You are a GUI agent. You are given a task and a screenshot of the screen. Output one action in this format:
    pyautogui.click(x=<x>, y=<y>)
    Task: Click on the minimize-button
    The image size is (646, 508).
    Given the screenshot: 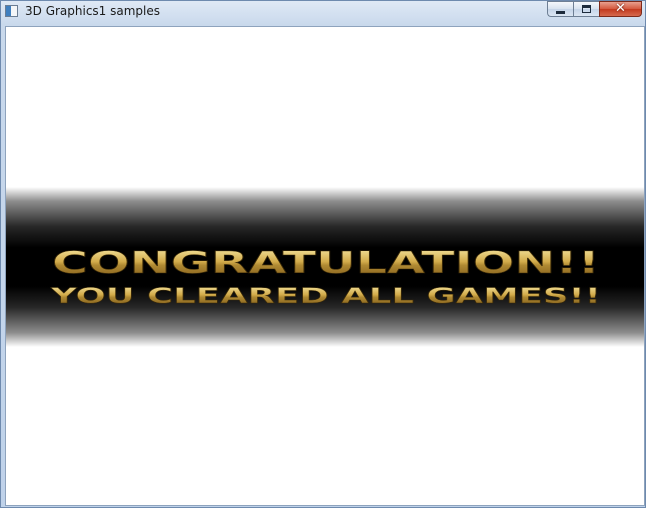 What is the action you would take?
    pyautogui.click(x=560, y=9)
    